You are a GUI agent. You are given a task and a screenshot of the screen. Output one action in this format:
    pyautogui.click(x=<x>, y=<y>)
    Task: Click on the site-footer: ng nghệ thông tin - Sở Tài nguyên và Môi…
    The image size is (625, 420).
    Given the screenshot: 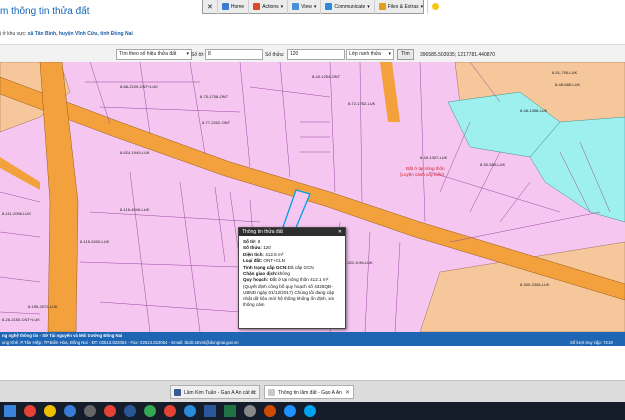 What is the action you would take?
    pyautogui.click(x=312, y=339)
    